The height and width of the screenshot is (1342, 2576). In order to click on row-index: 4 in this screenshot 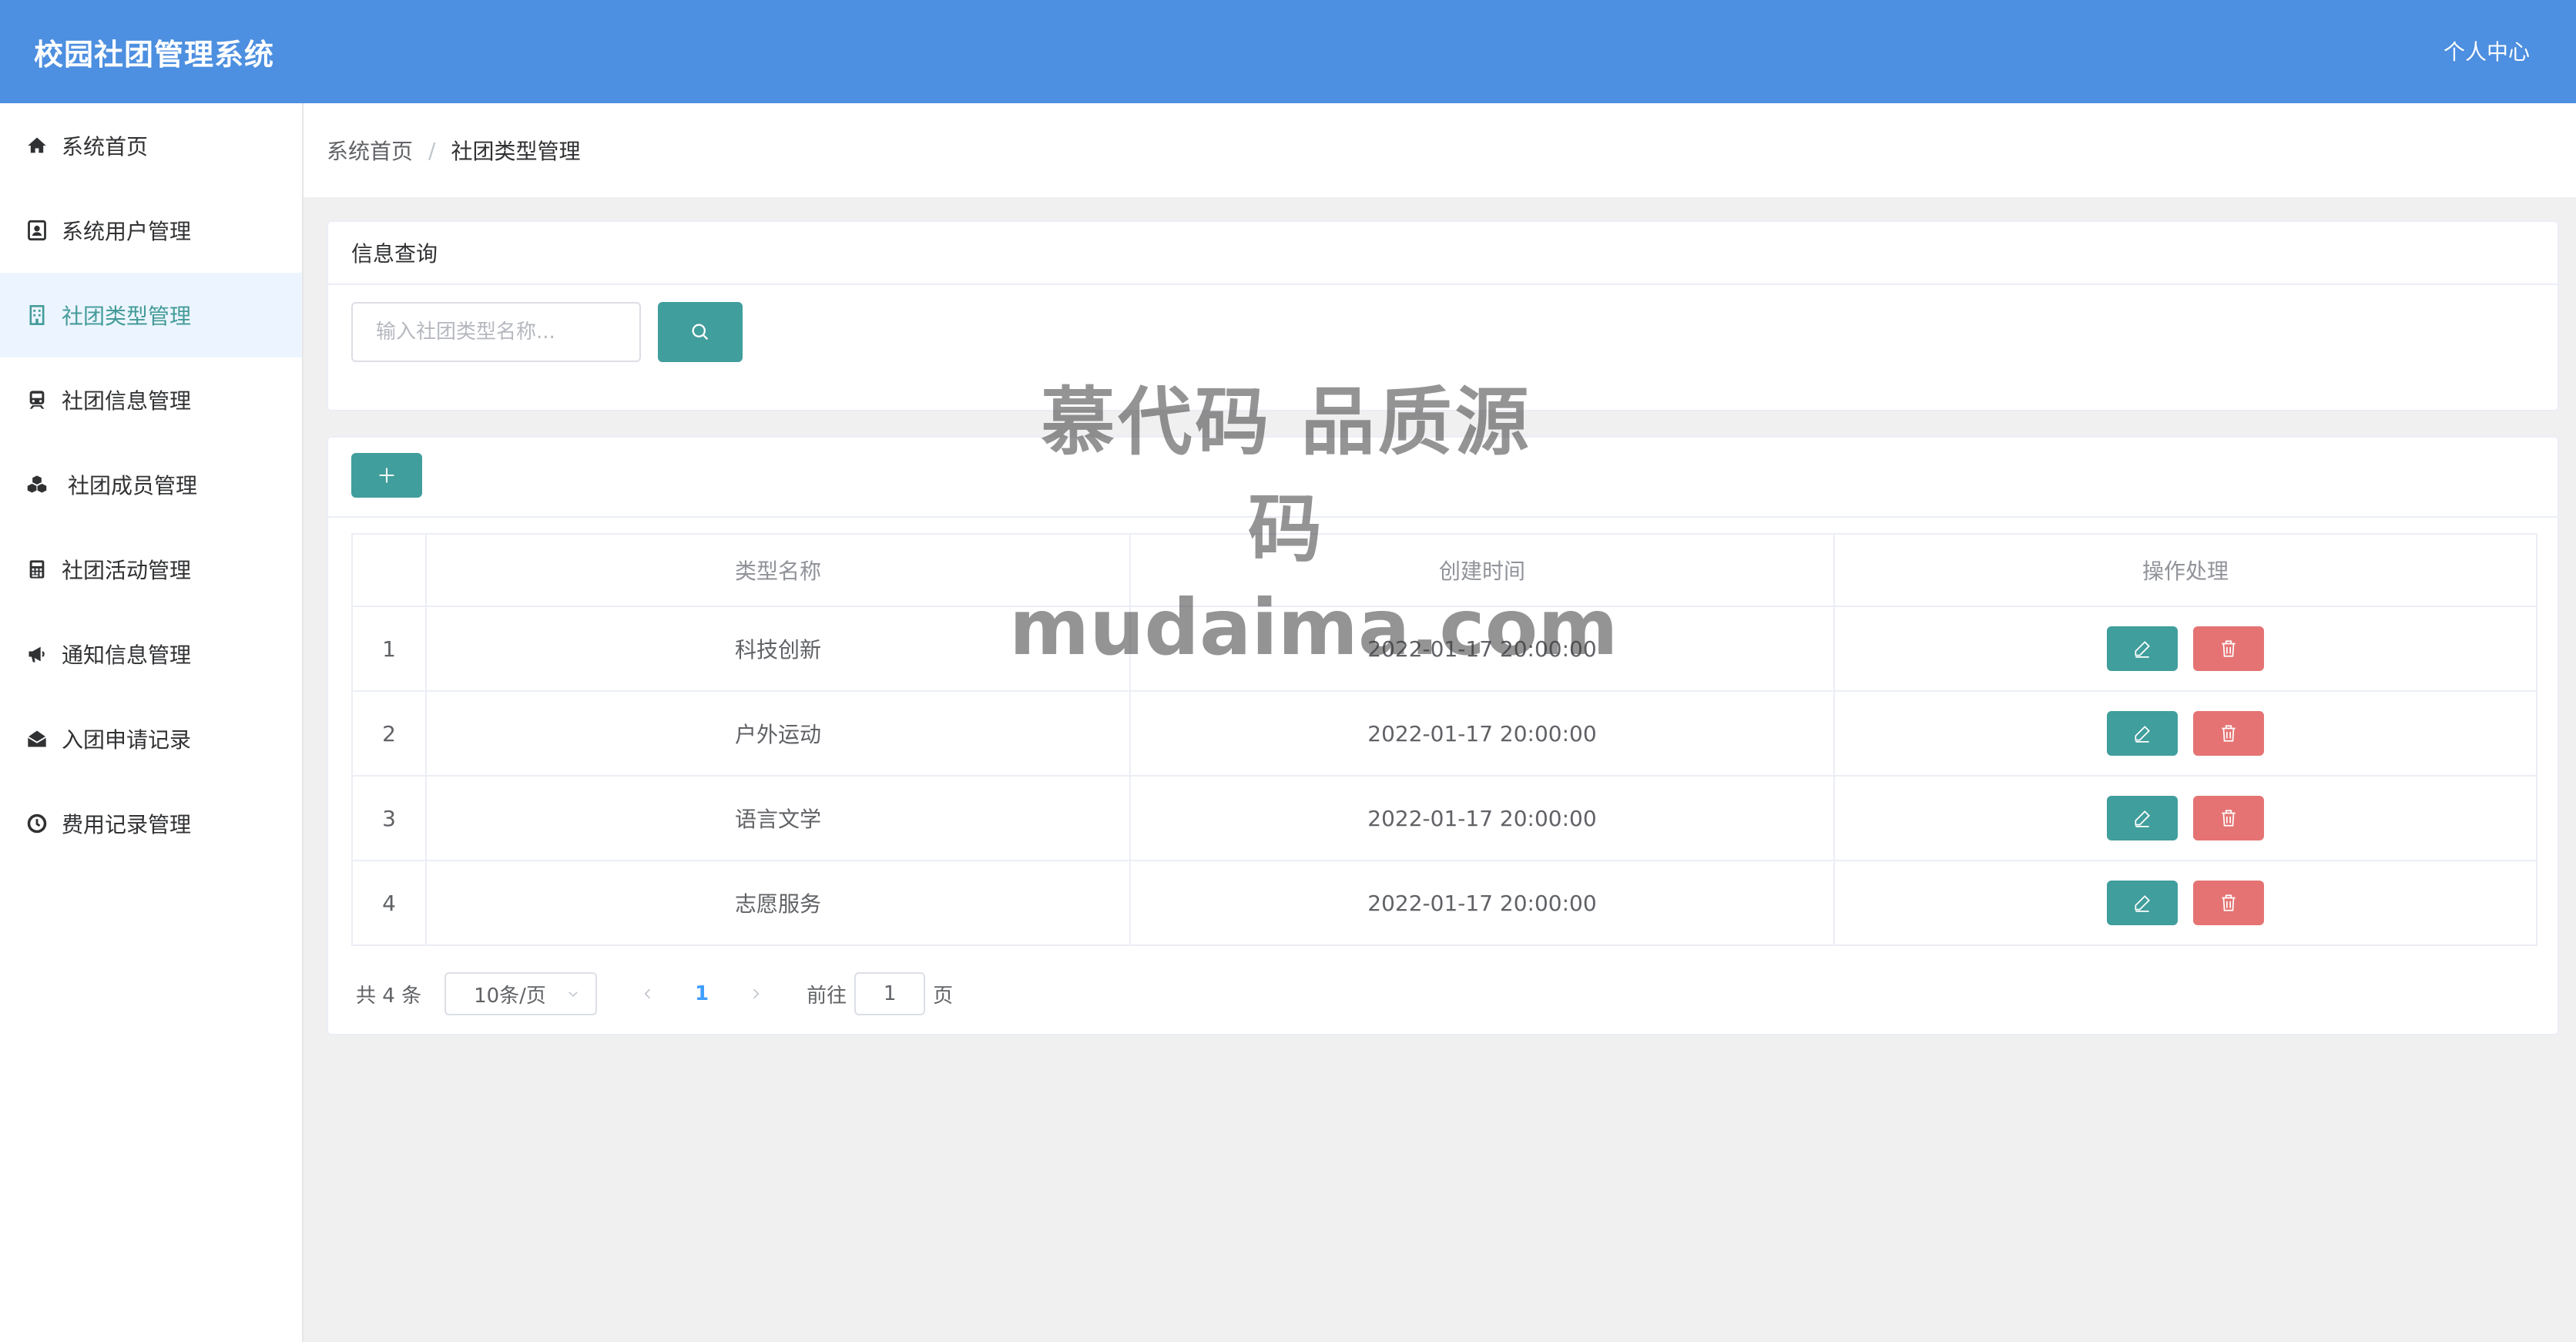, I will do `click(389, 903)`.